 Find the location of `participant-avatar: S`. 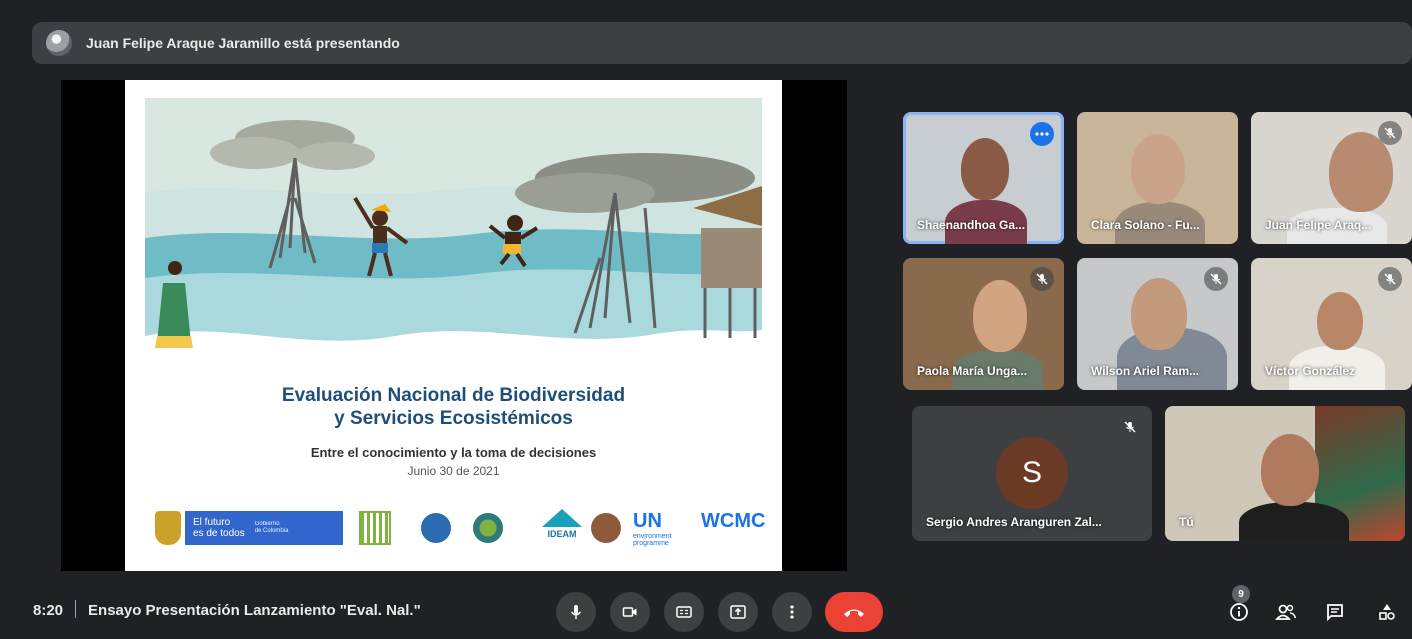

participant-avatar: S is located at coordinates (1032, 473).